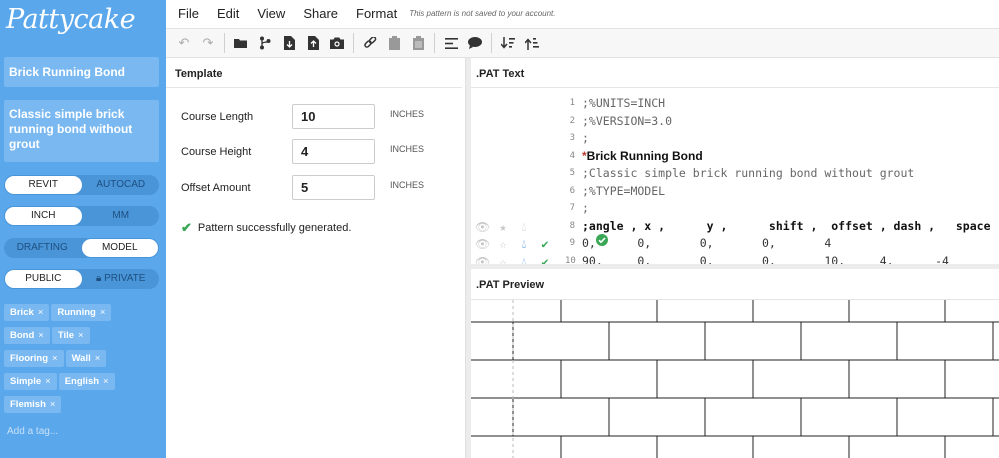  What do you see at coordinates (333, 187) in the screenshot?
I see `offset-amount-input` at bounding box center [333, 187].